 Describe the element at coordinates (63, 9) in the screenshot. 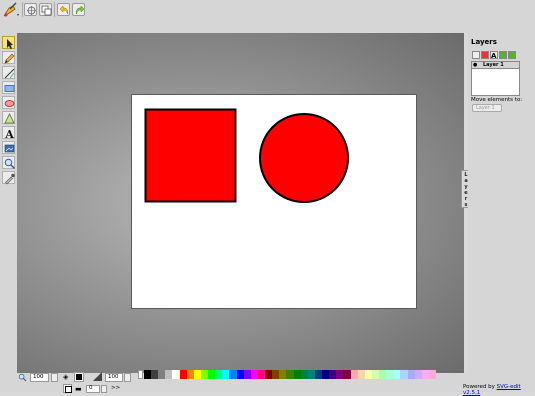

I see `undo-icon` at that location.